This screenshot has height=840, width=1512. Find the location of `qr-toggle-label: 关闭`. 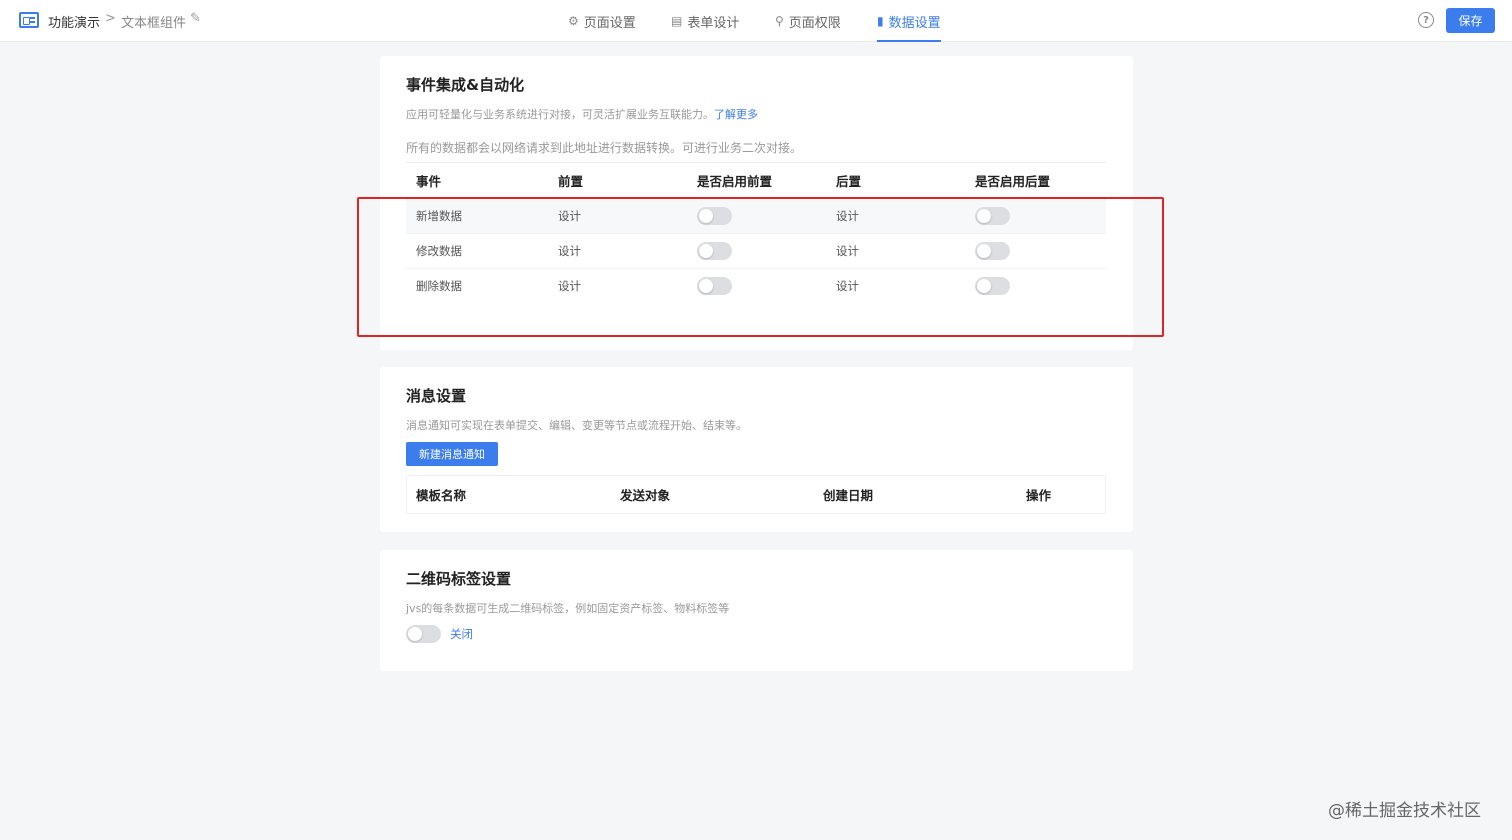

qr-toggle-label: 关闭 is located at coordinates (461, 634).